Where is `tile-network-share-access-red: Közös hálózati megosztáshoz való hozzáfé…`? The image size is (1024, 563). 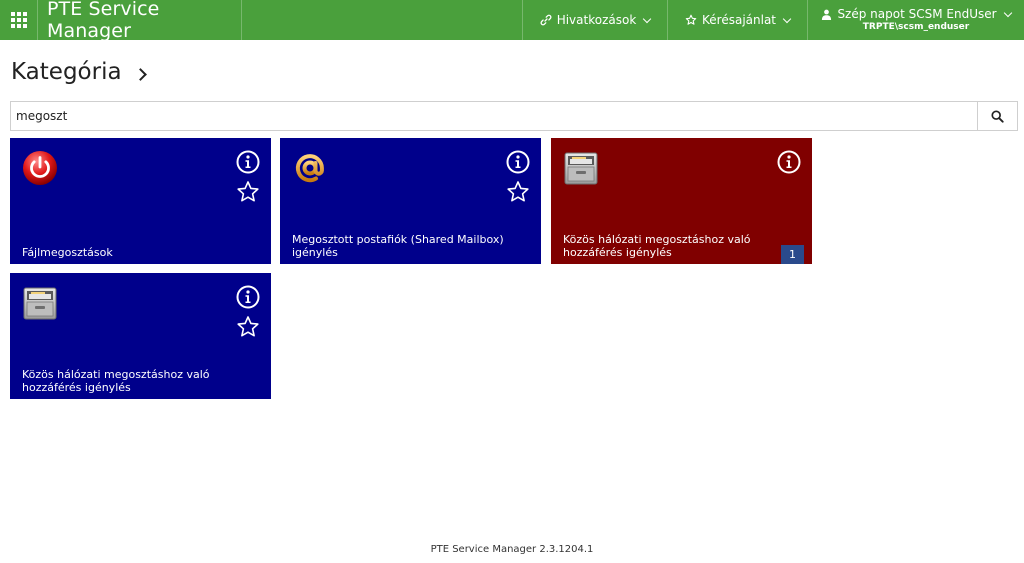
tile-network-share-access-red: Közös hálózati megosztáshoz való hozzáfé… is located at coordinates (681, 201).